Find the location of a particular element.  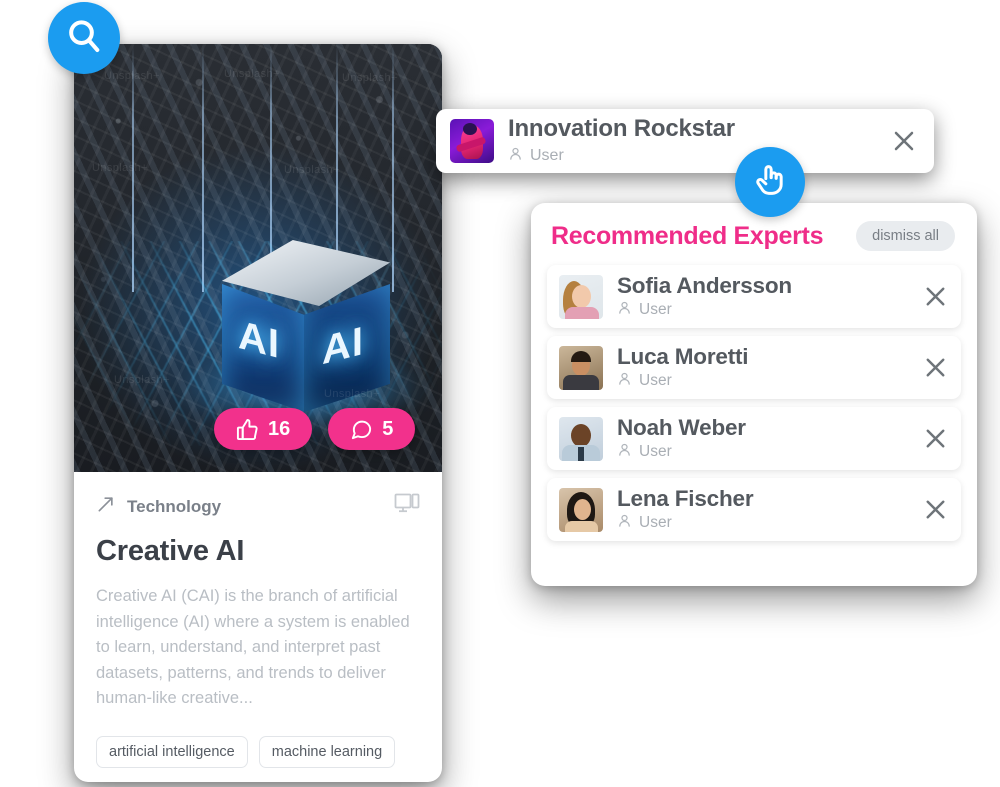

toast-close-button is located at coordinates (904, 141).